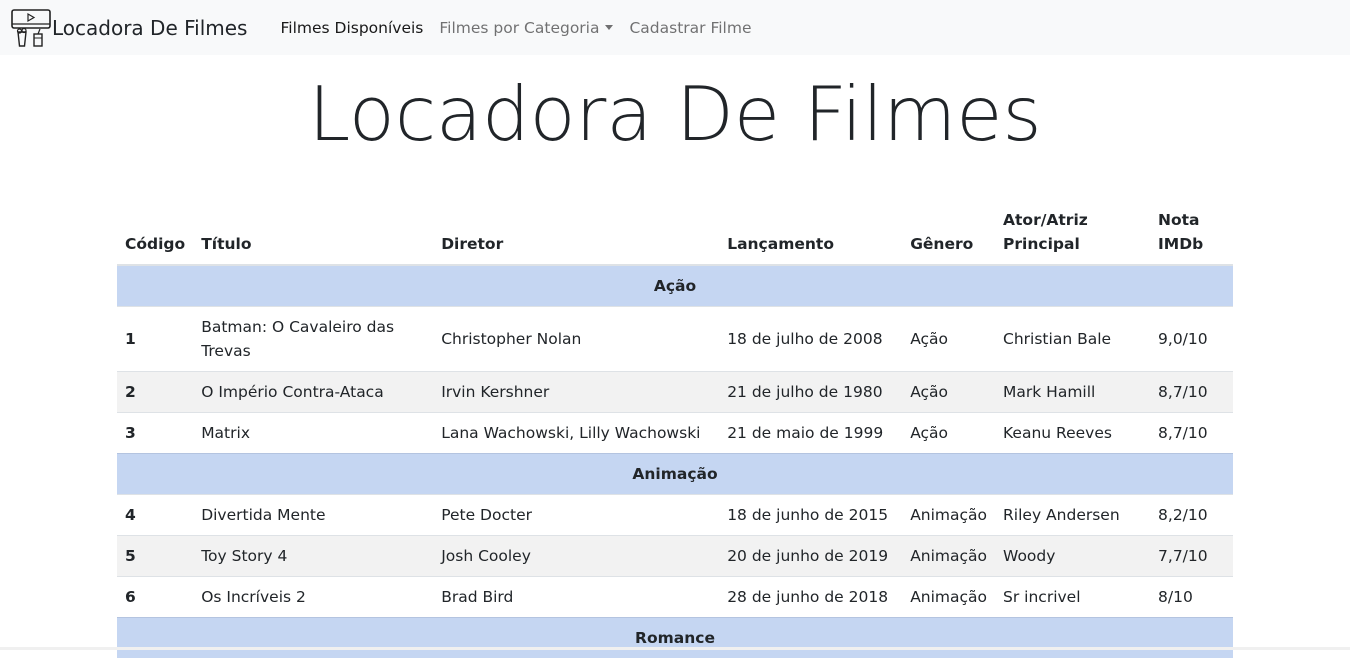 The height and width of the screenshot is (658, 1350). Describe the element at coordinates (1072, 339) in the screenshot. I see `cell-ator: Christian Bale` at that location.